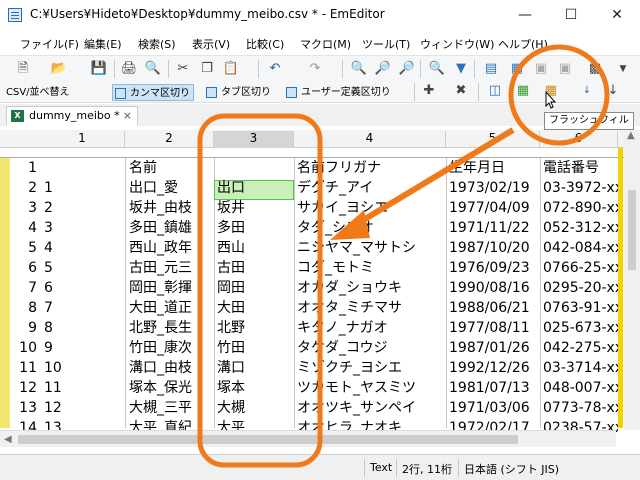  Describe the element at coordinates (231, 69) in the screenshot. I see `paste-icon: 📋` at that location.